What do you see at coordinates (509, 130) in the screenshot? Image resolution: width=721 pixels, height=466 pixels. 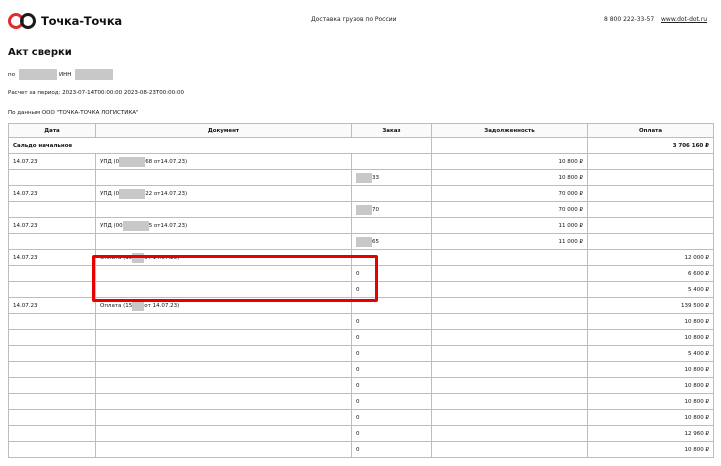 I see `col-debt-header: Задолженность` at bounding box center [509, 130].